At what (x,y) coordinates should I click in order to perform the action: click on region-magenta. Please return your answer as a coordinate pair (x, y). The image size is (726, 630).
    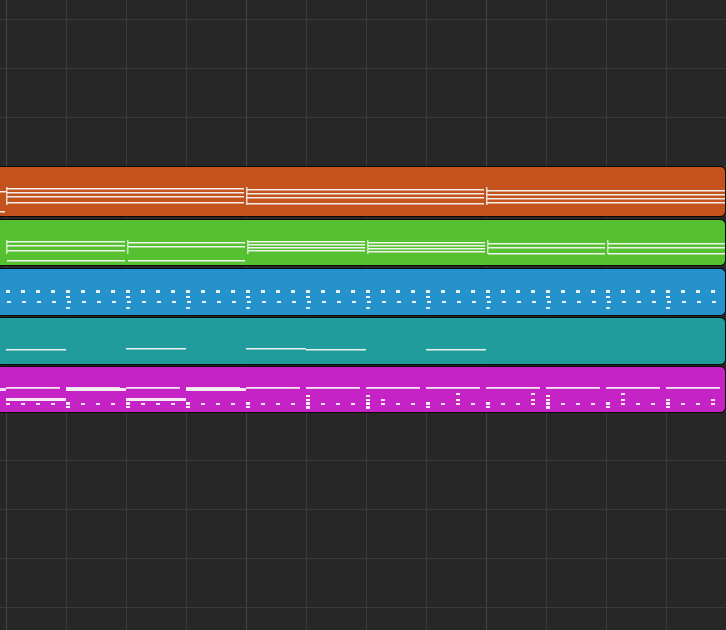
    Looking at the image, I should click on (363, 389).